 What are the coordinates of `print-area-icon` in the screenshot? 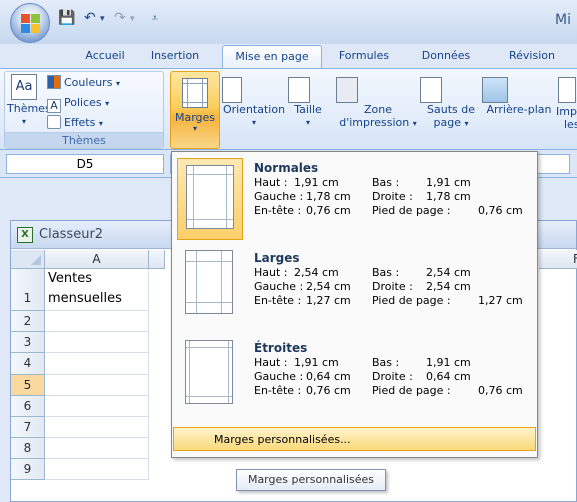 It's located at (347, 90).